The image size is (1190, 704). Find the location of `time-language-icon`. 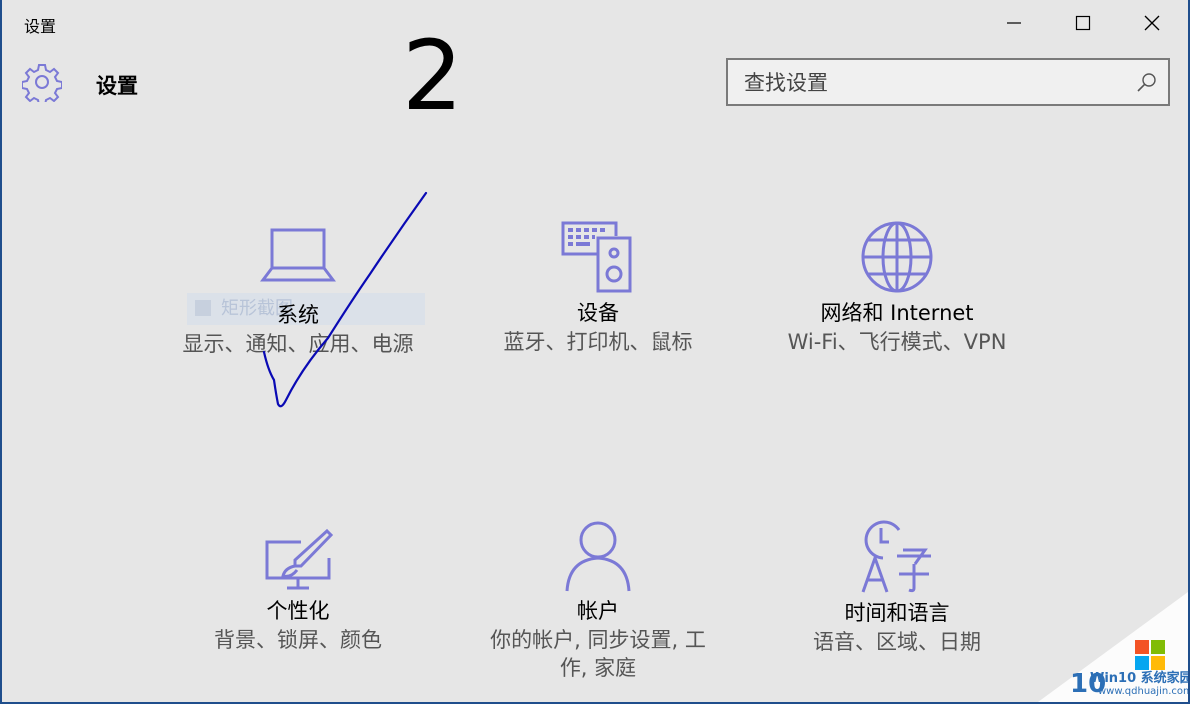

time-language-icon is located at coordinates (896, 556).